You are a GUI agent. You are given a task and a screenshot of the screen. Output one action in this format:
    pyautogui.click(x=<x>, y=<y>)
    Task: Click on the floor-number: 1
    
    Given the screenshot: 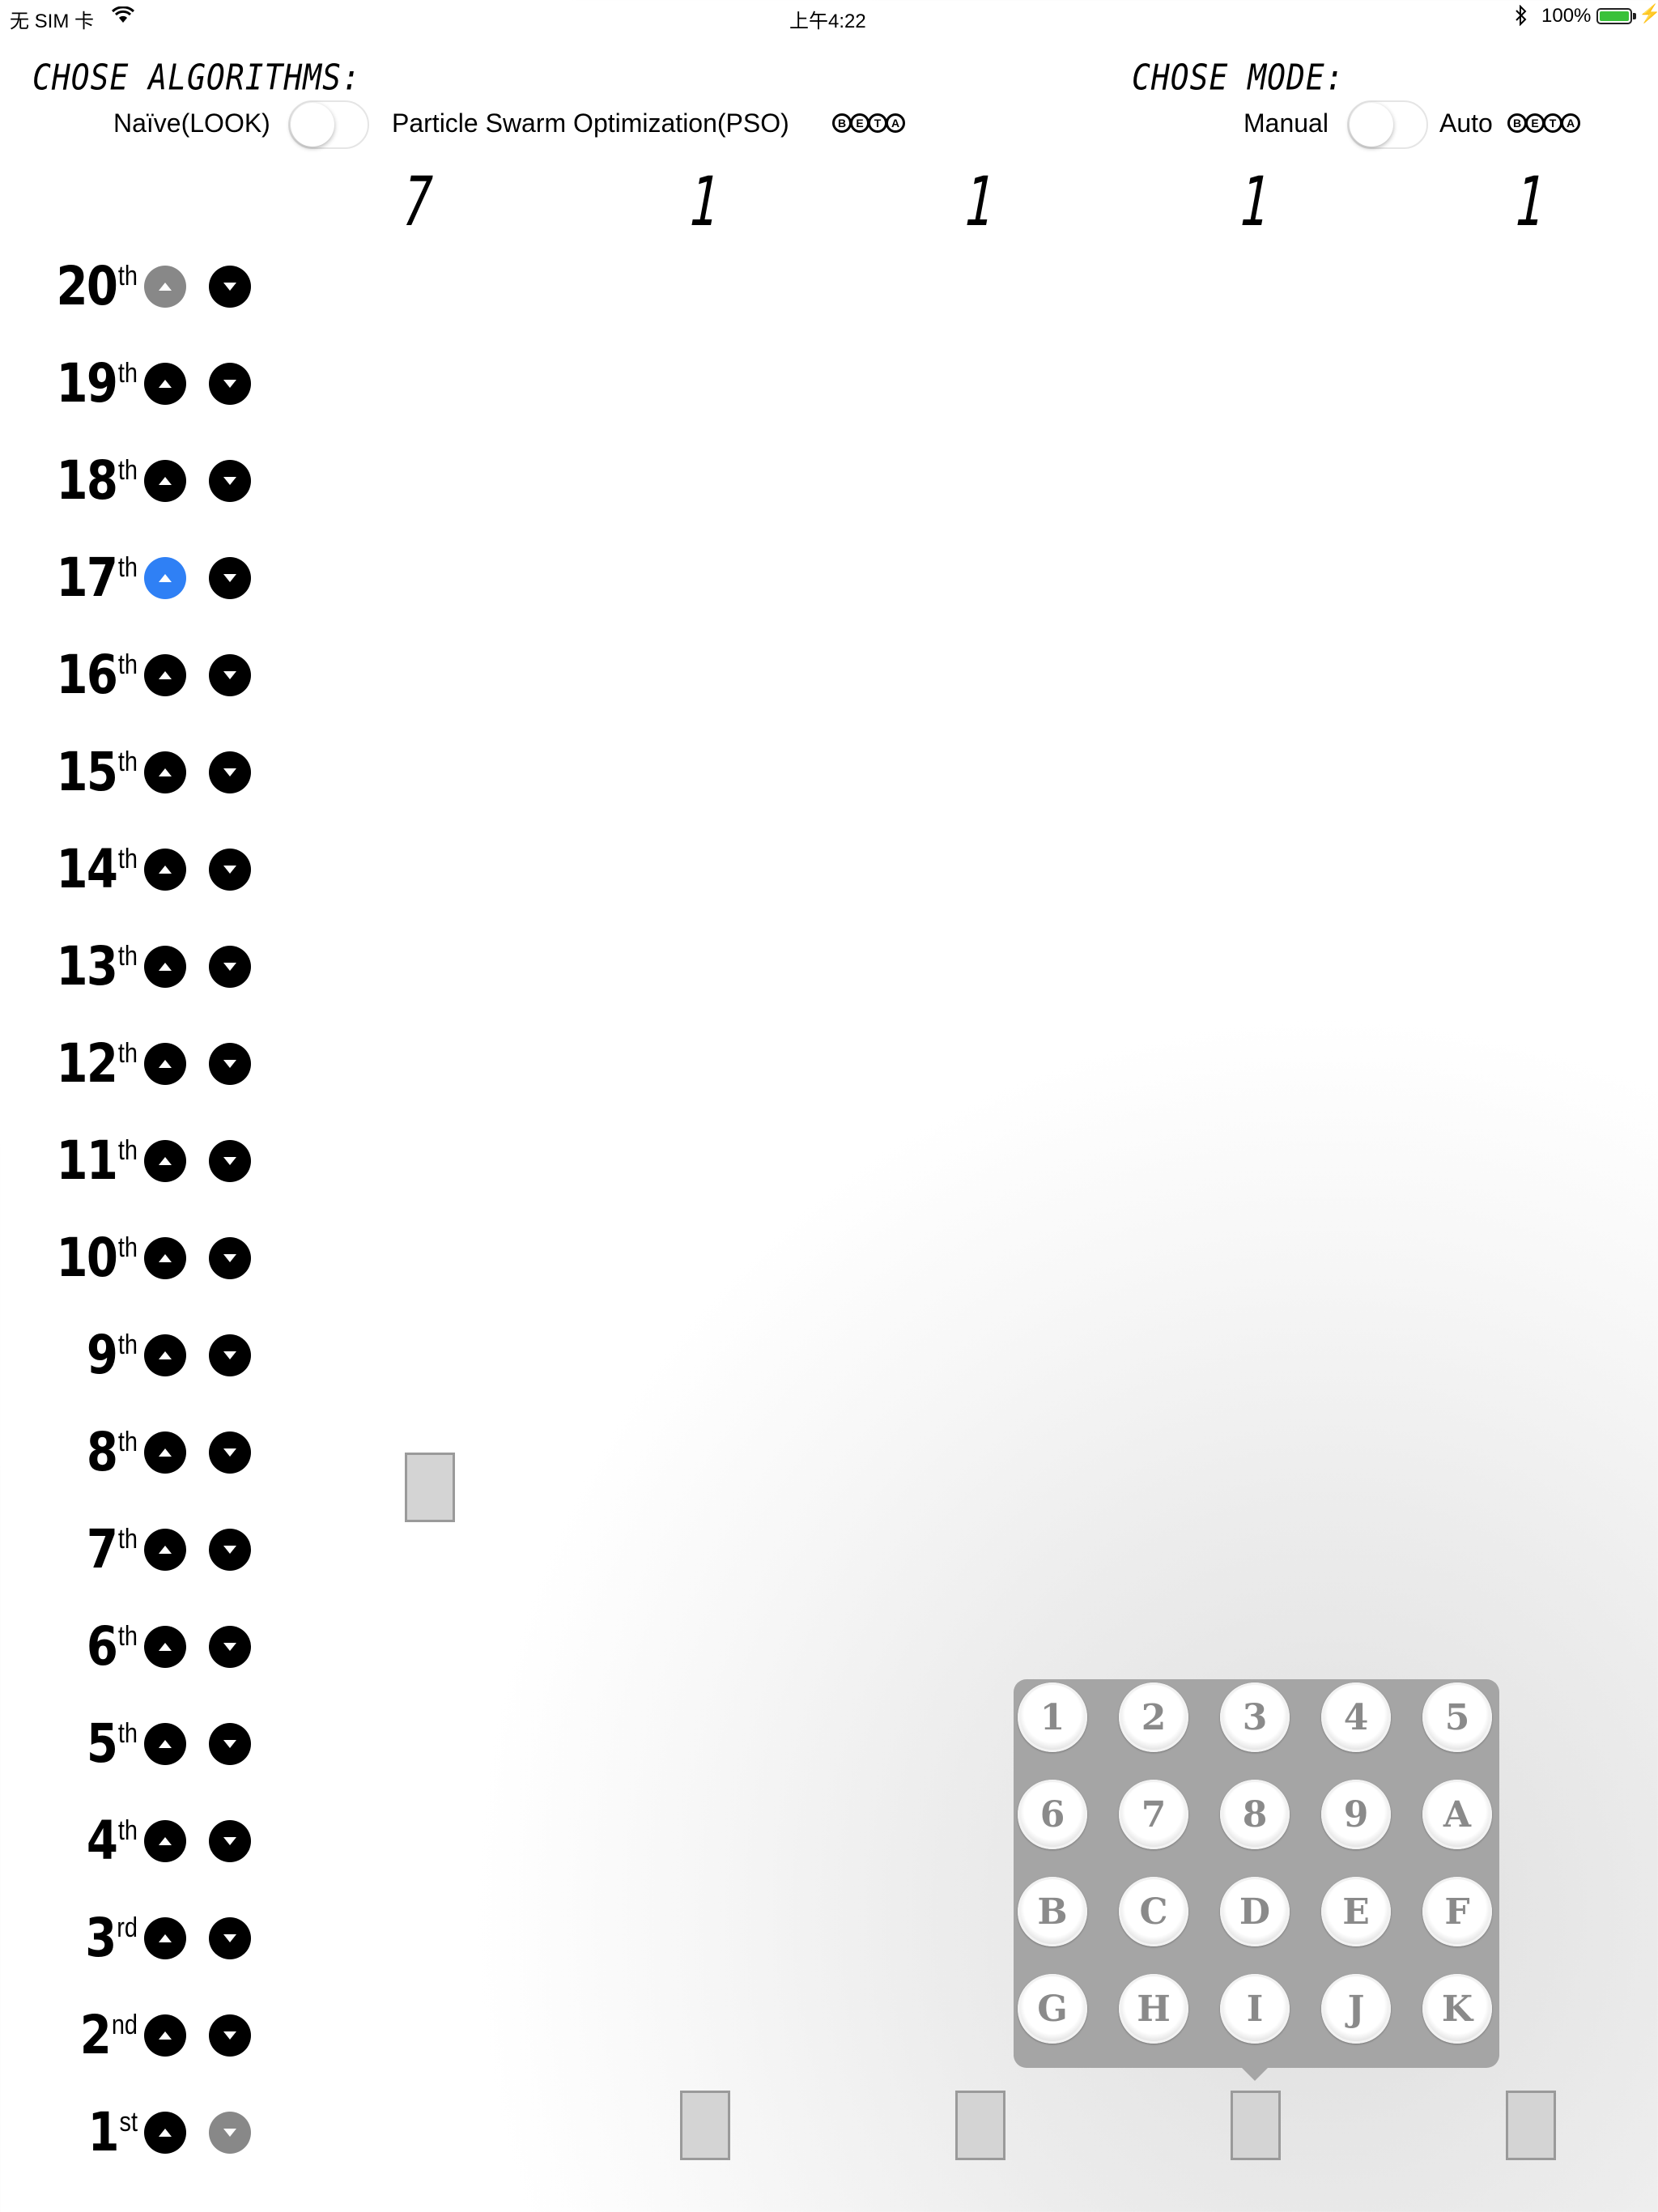 What is the action you would take?
    pyautogui.click(x=103, y=2132)
    